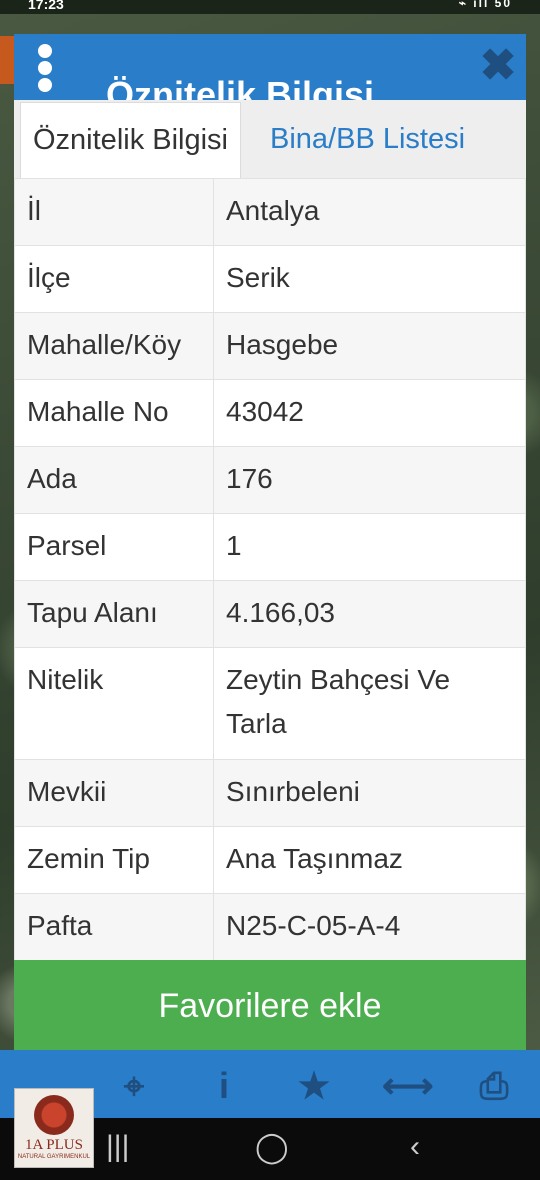  I want to click on table-row: Ada 176, so click(270, 480).